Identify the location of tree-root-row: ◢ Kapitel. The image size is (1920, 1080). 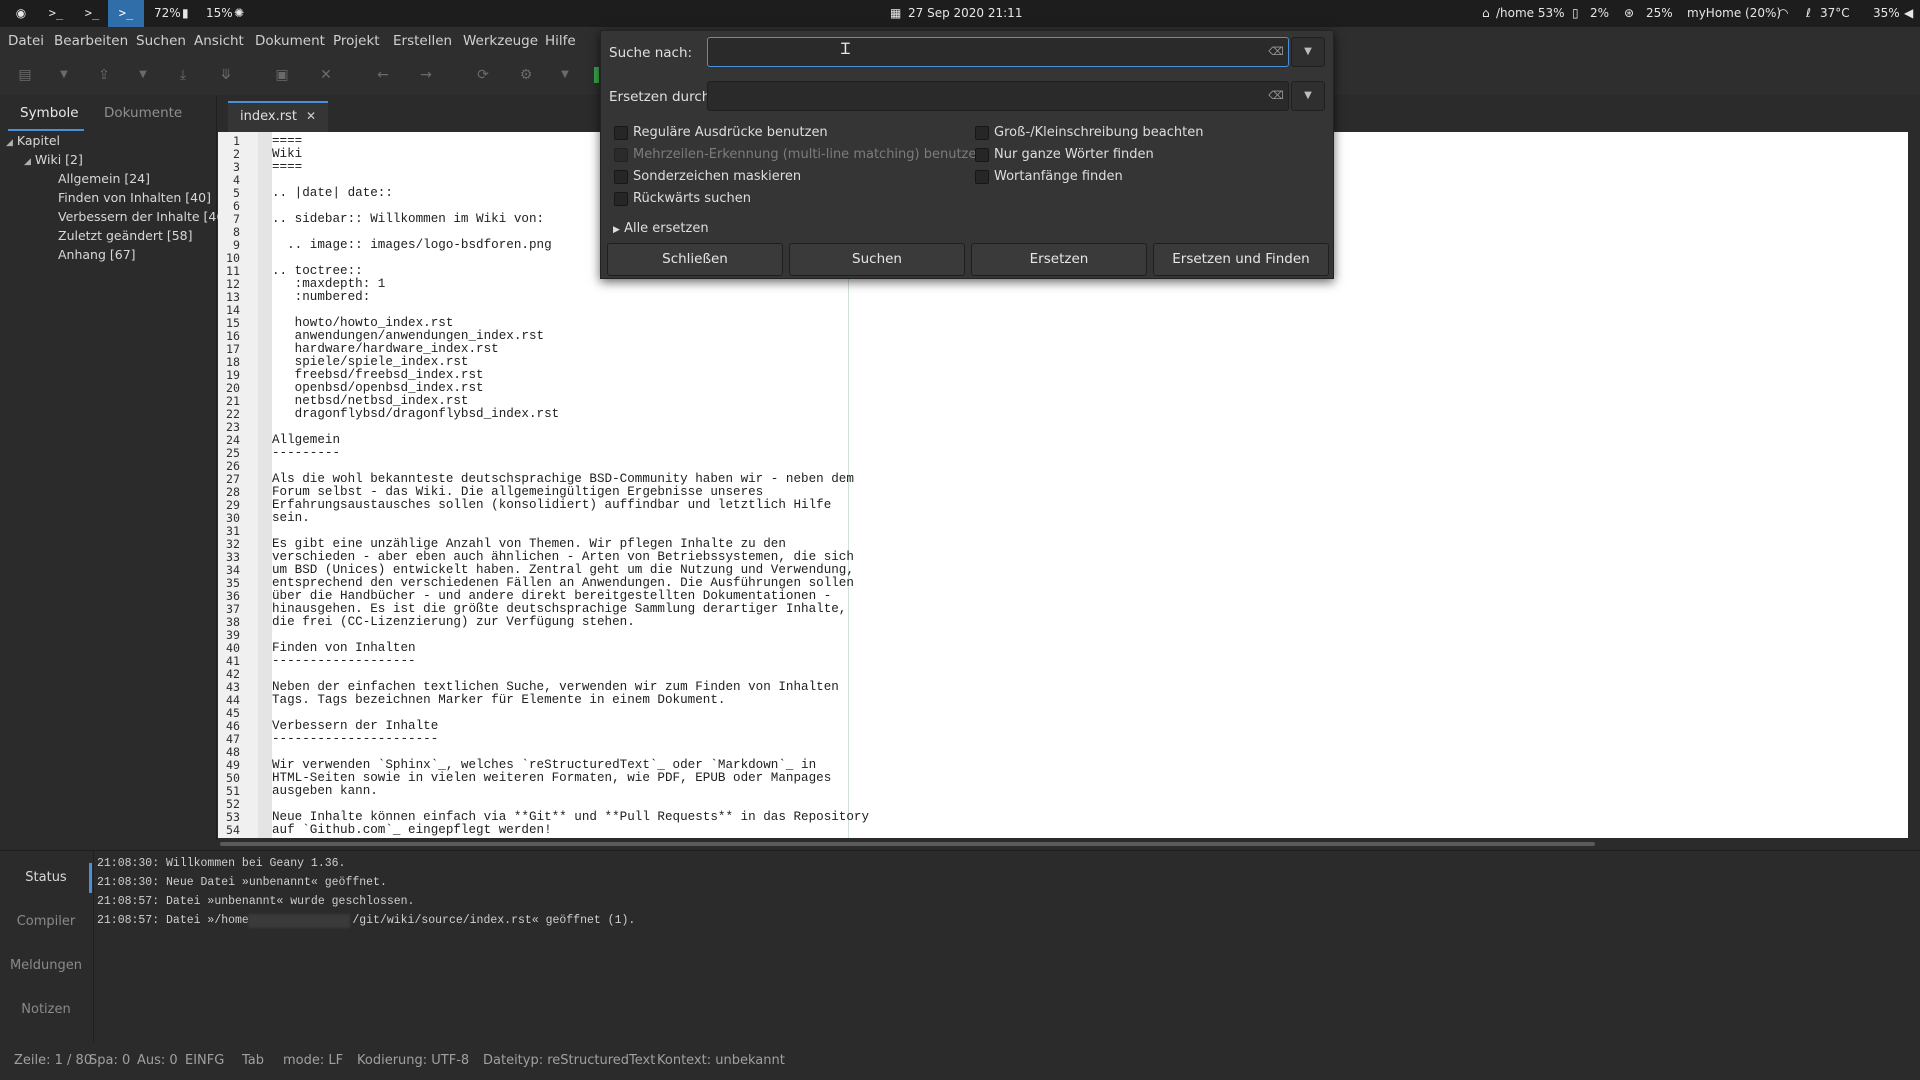
(33, 140).